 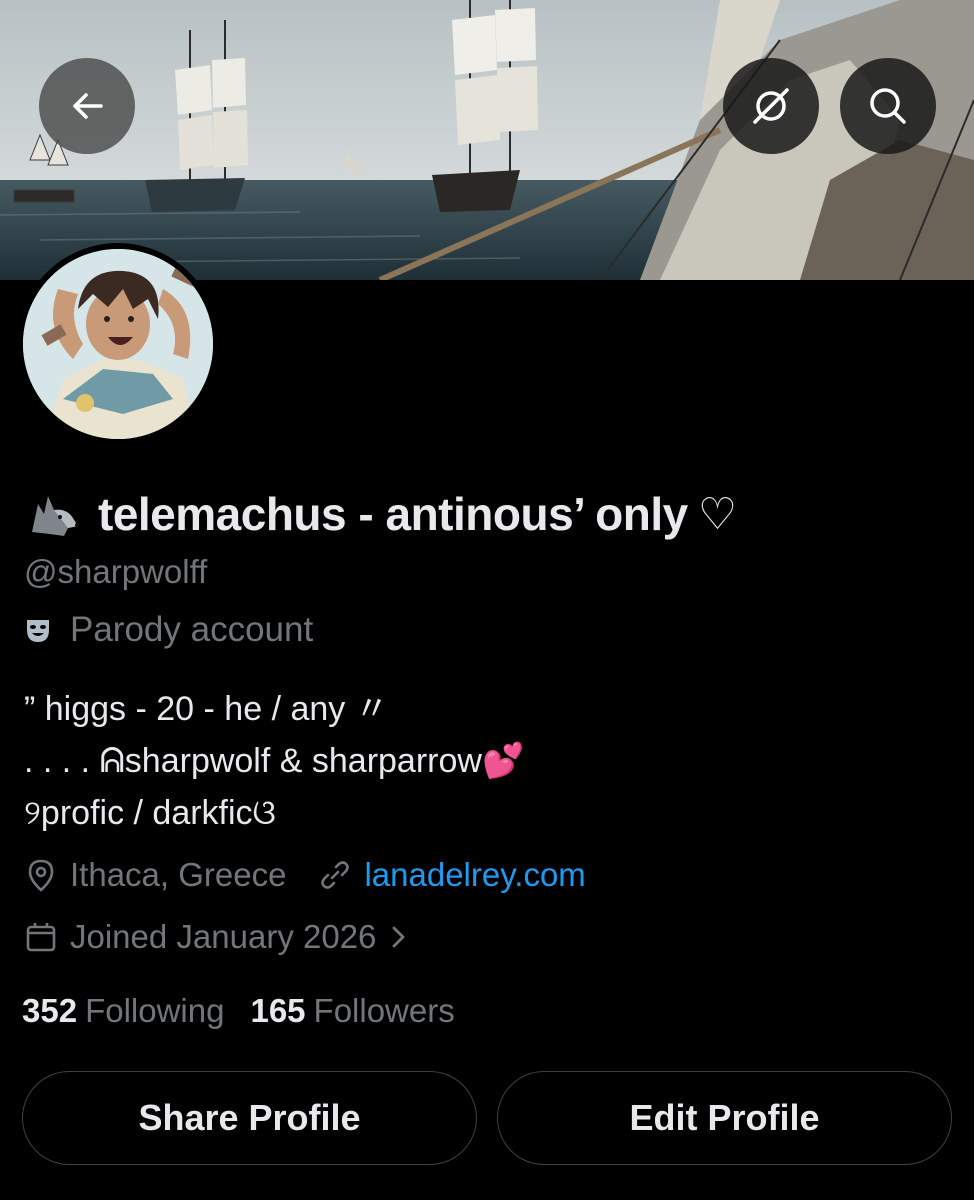 What do you see at coordinates (724, 1118) in the screenshot?
I see `edit-profile-button: Edit Profile` at bounding box center [724, 1118].